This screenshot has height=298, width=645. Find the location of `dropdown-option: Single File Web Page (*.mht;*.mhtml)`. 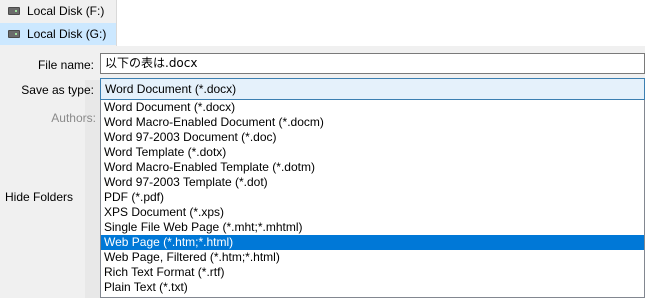

dropdown-option: Single File Web Page (*.mht;*.mhtml) is located at coordinates (372, 227).